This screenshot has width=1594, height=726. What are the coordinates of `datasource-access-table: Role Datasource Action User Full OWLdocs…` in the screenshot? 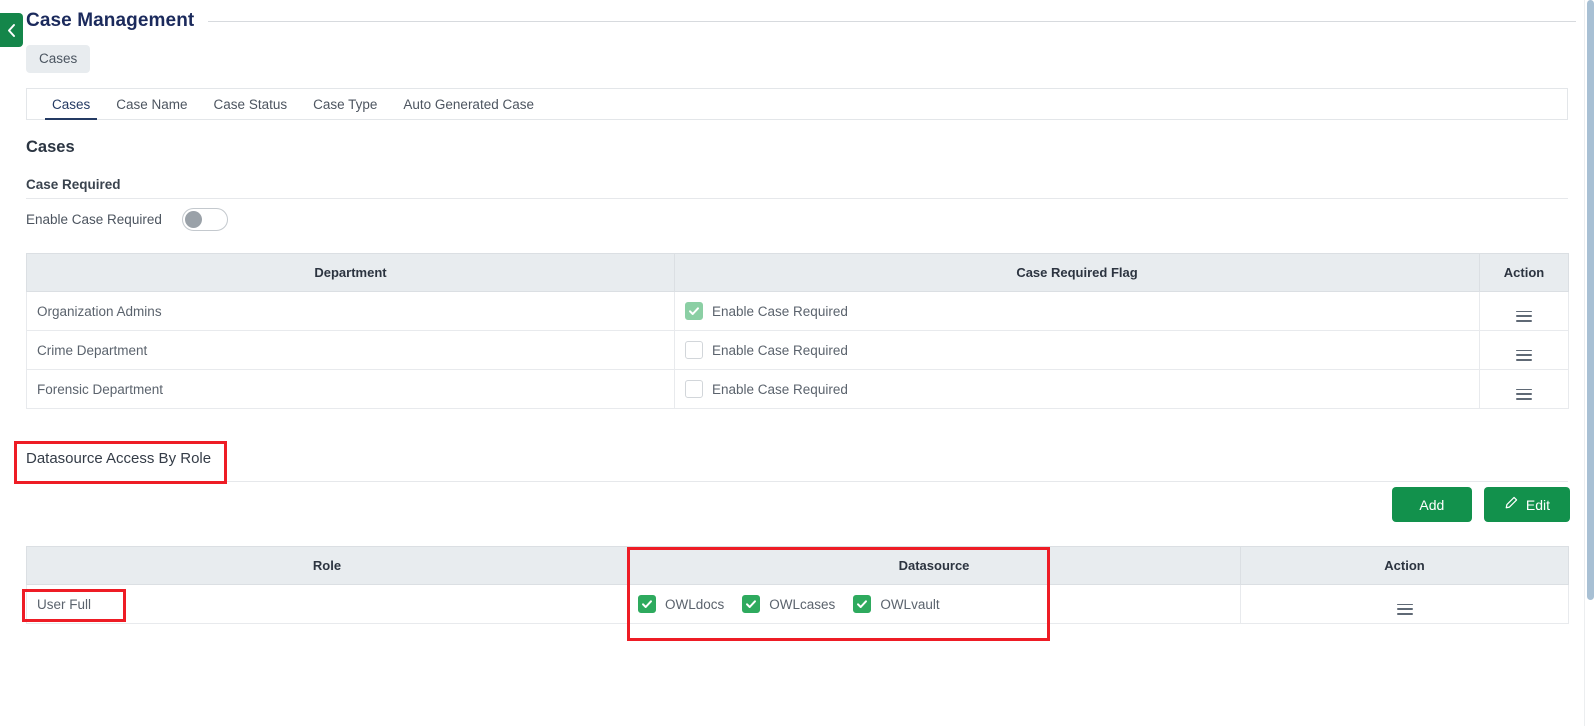 It's located at (797, 585).